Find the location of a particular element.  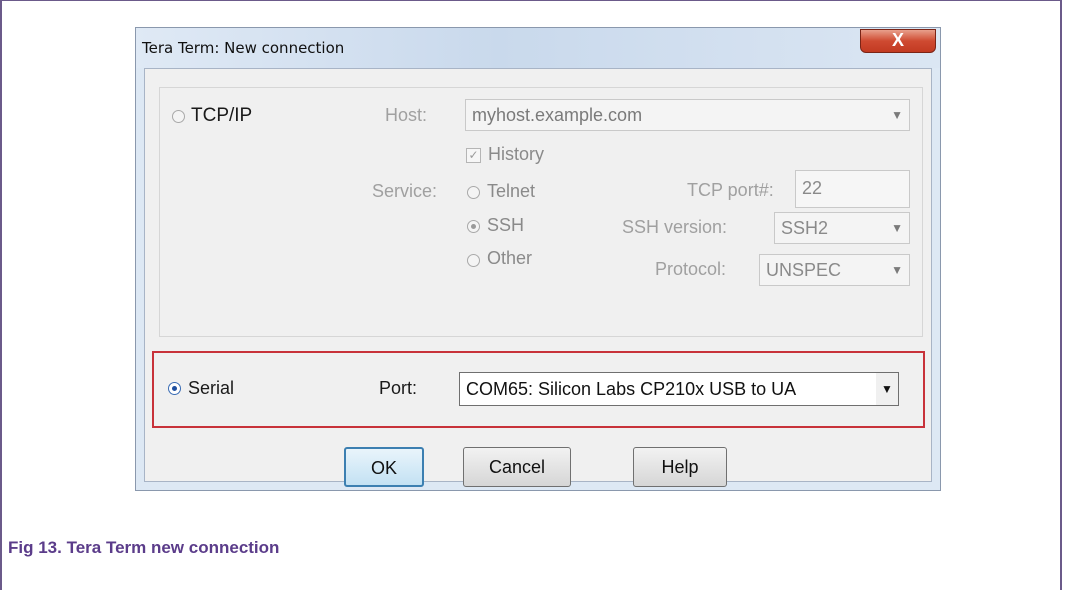

close-icon: X is located at coordinates (897, 40).